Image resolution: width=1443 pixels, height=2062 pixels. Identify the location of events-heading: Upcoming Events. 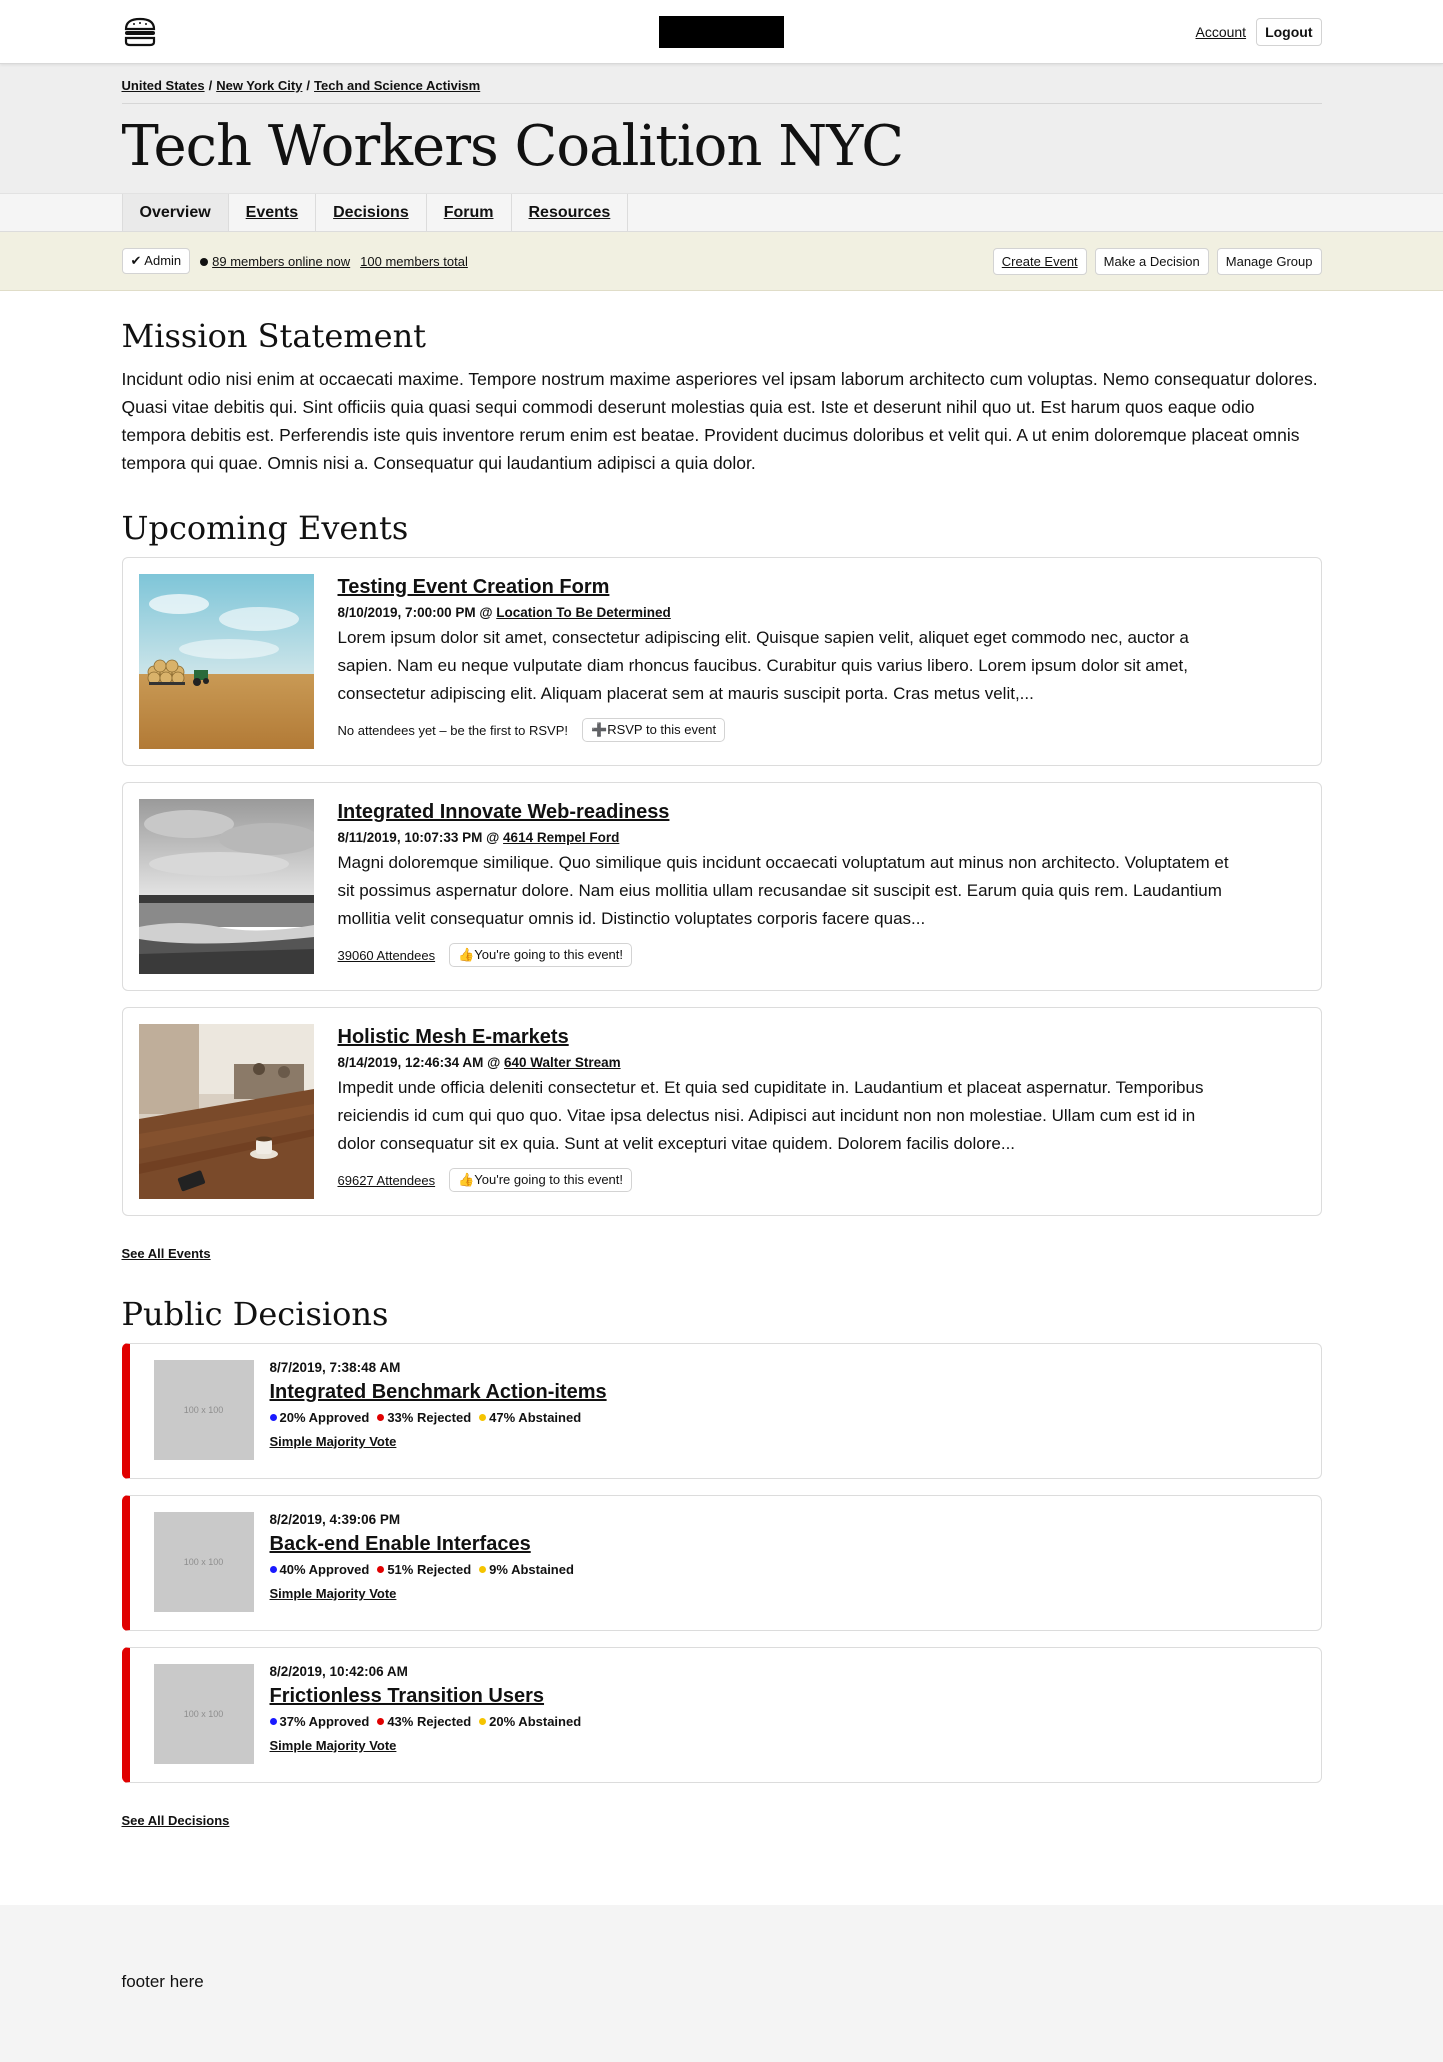
(265, 528).